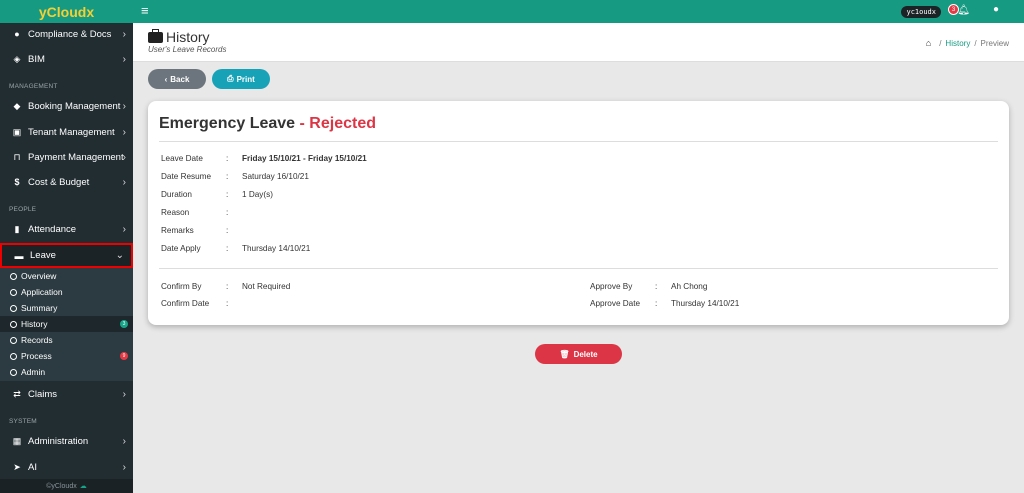 This screenshot has height=493, width=1024. What do you see at coordinates (257, 194) in the screenshot?
I see `detail-value: 1 Day(s)` at bounding box center [257, 194].